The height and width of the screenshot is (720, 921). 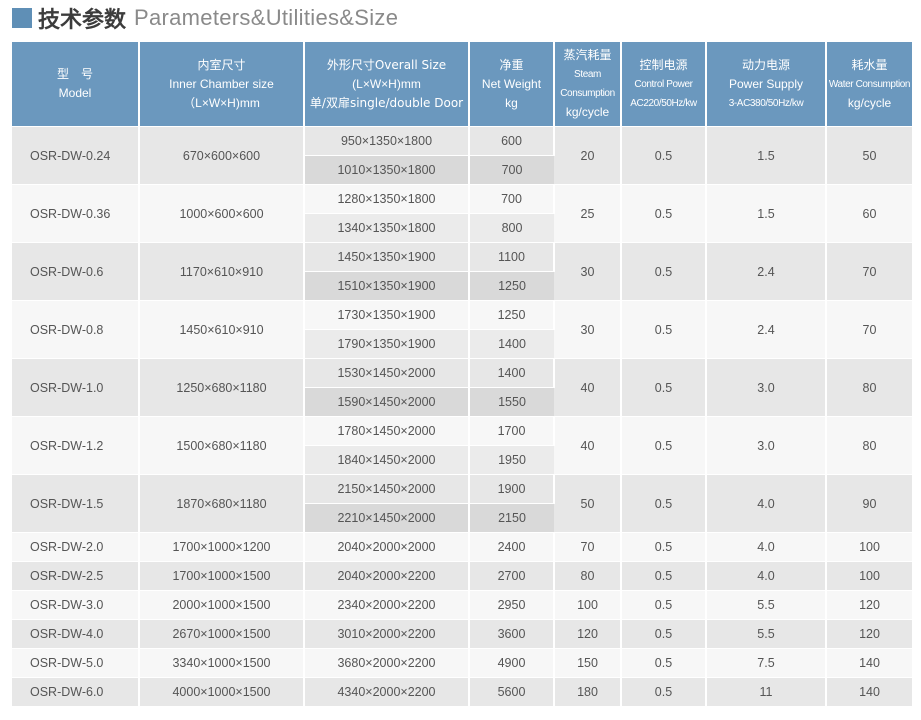 I want to click on header-inner-chamber: 内室尺寸 Inner Chamber size （L×W×H)mm, so click(x=222, y=84).